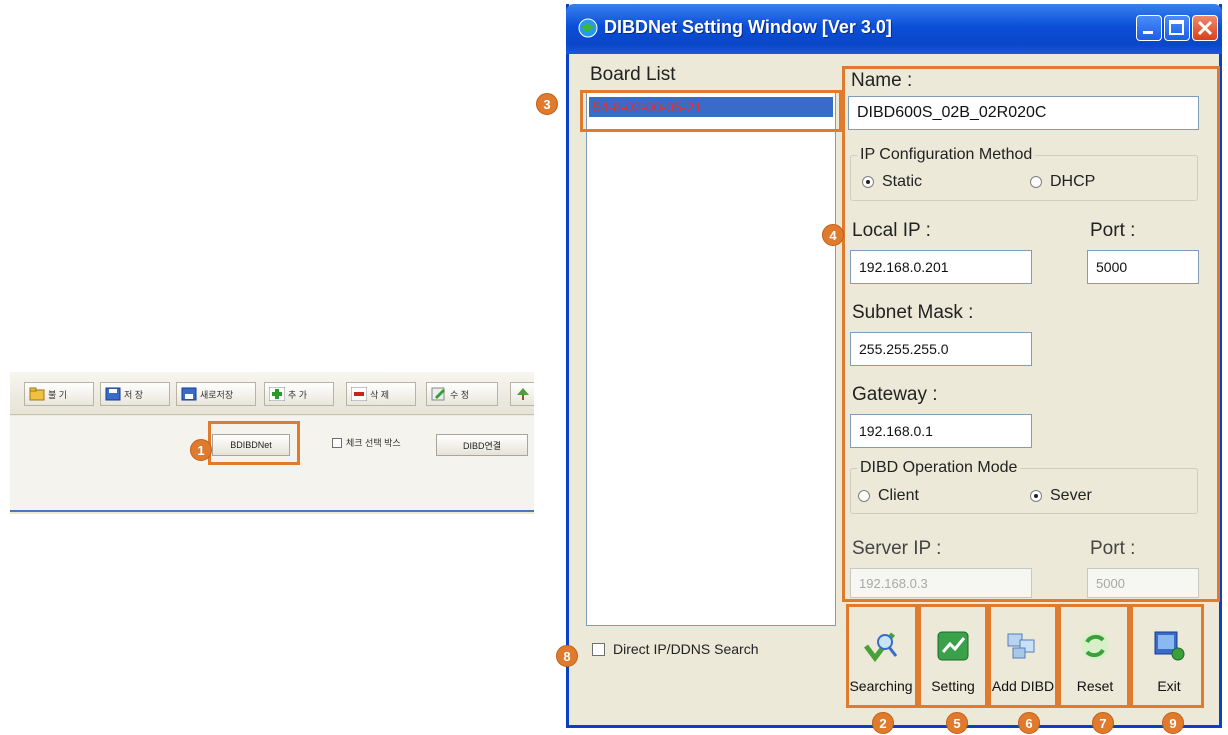  Describe the element at coordinates (366, 442) in the screenshot. I see `check-select-box: 체크 선택 박스` at that location.